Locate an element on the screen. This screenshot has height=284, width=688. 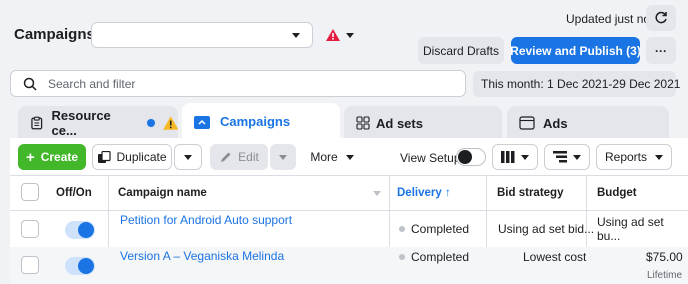
edit-dropdown-button is located at coordinates (283, 157).